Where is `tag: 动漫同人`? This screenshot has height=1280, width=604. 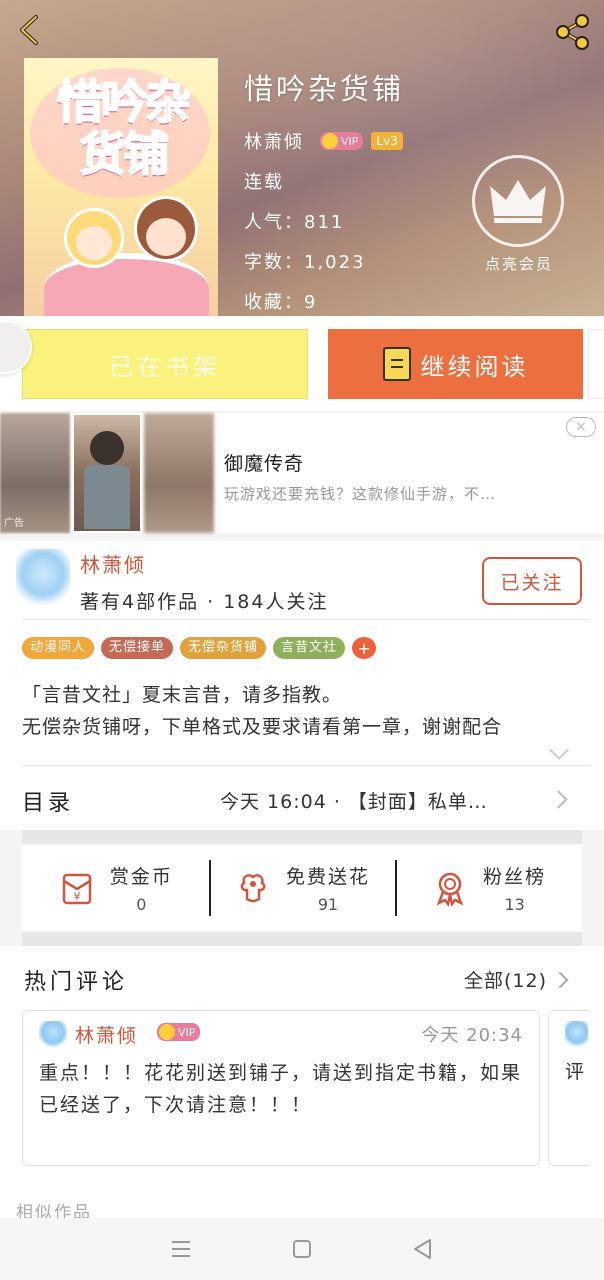
tag: 动漫同人 is located at coordinates (58, 648).